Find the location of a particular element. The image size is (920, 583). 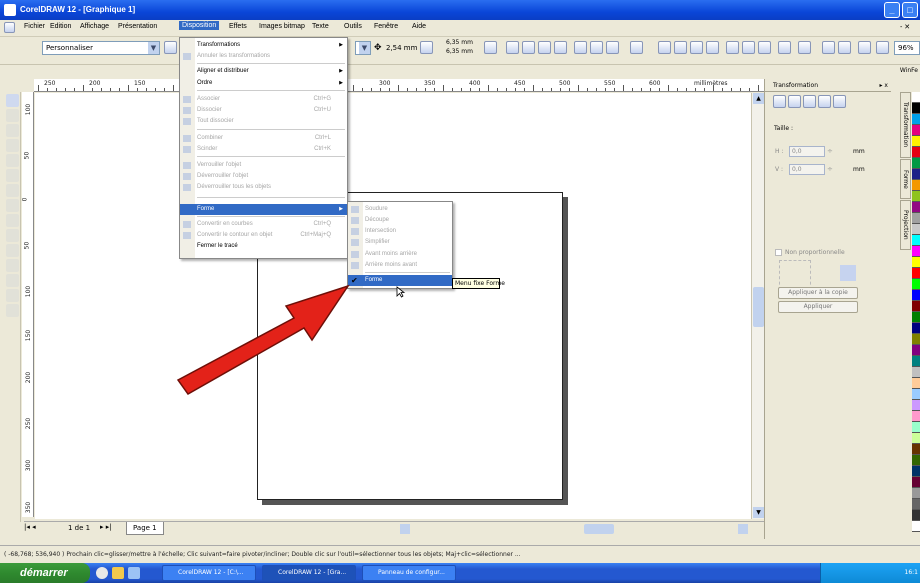

size-mode-icon is located at coordinates (824, 101).